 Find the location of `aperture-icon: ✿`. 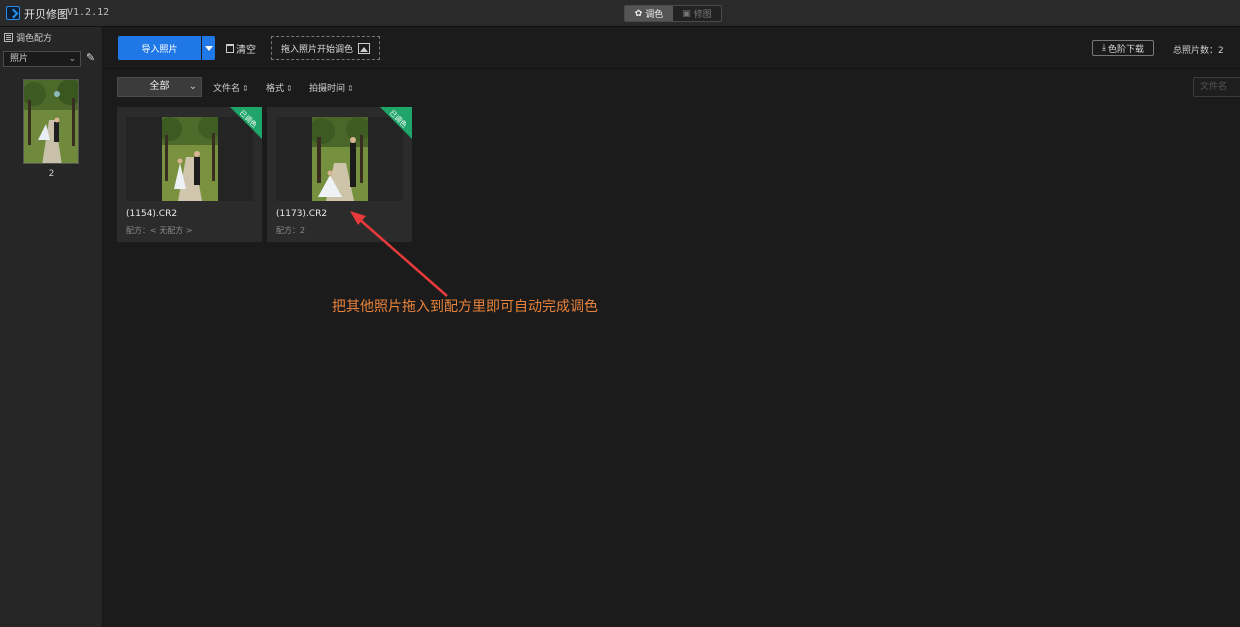

aperture-icon: ✿ is located at coordinates (638, 13).